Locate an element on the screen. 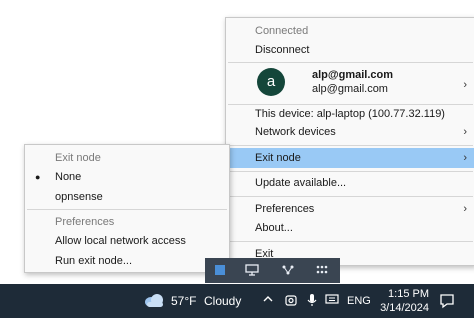 This screenshot has width=474, height=318. camera-in-use-icon is located at coordinates (291, 301).